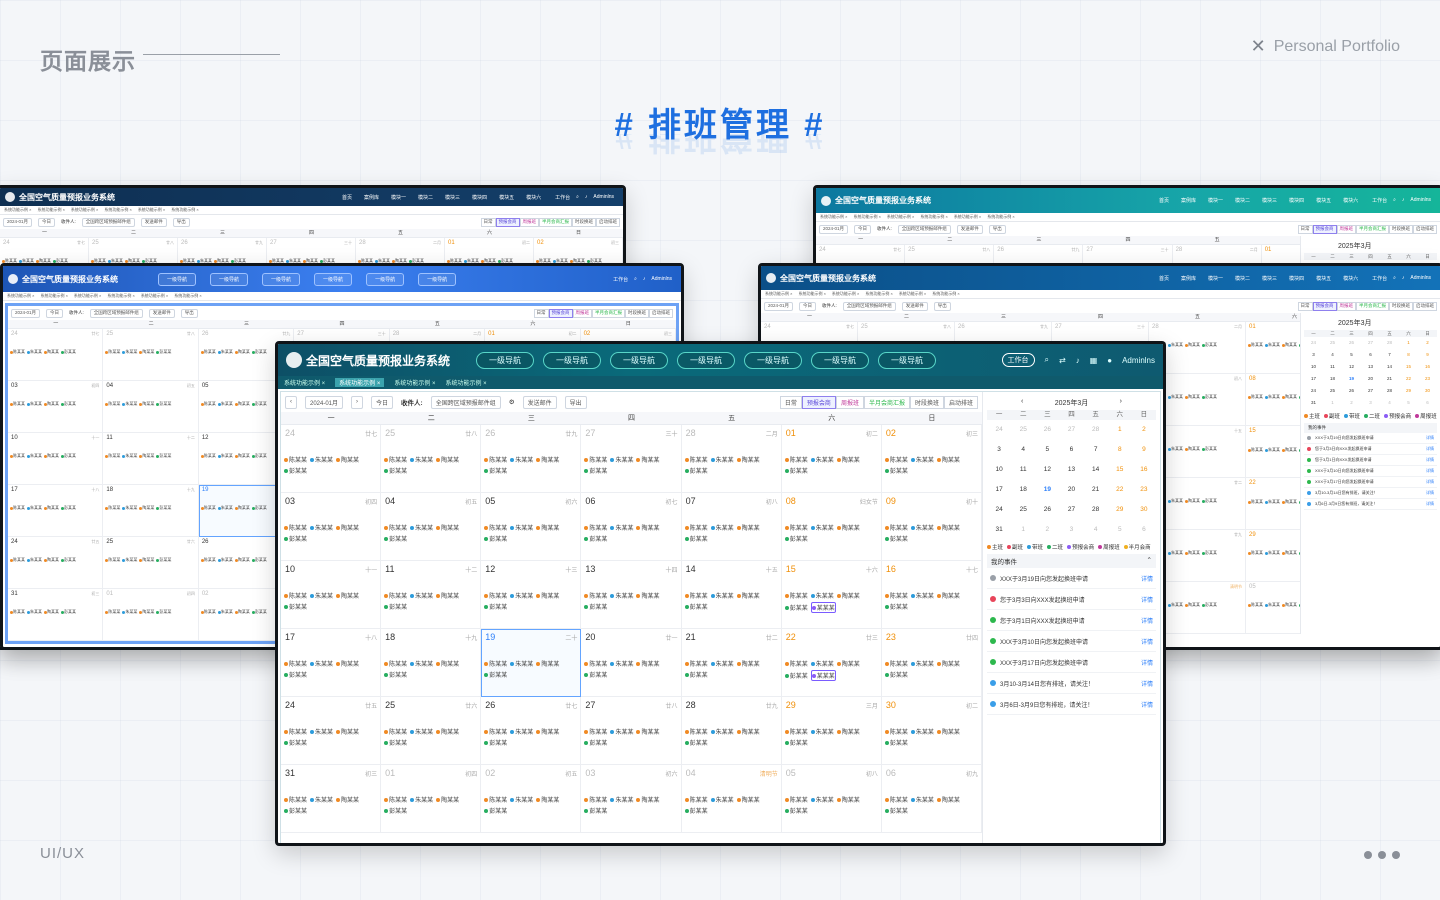  I want to click on mini-day: 14, so click(1389, 367).